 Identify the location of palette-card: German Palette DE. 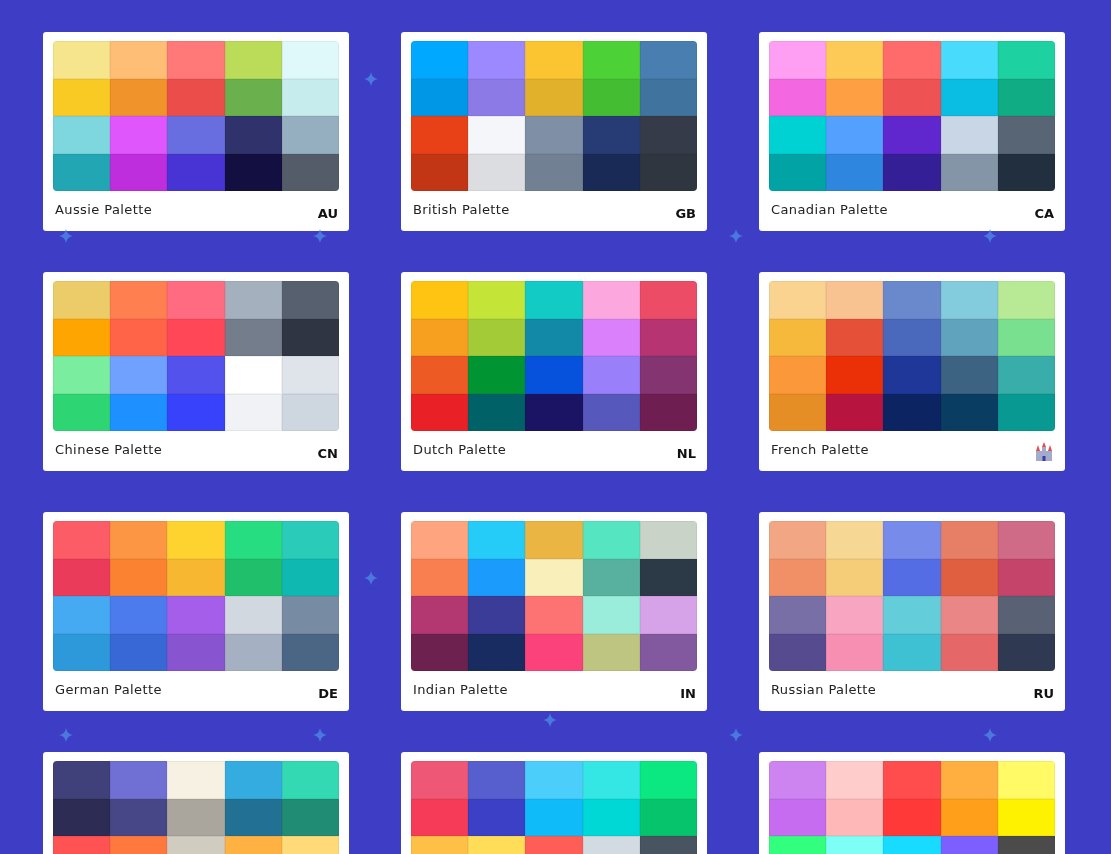
(196, 611).